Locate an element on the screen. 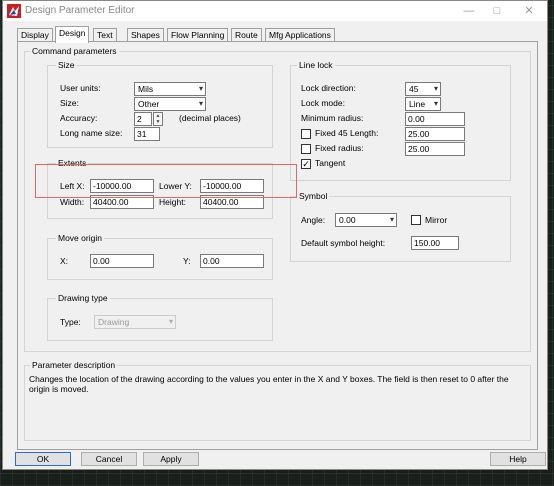  drawing-type-title: Drawing type is located at coordinates (83, 298).